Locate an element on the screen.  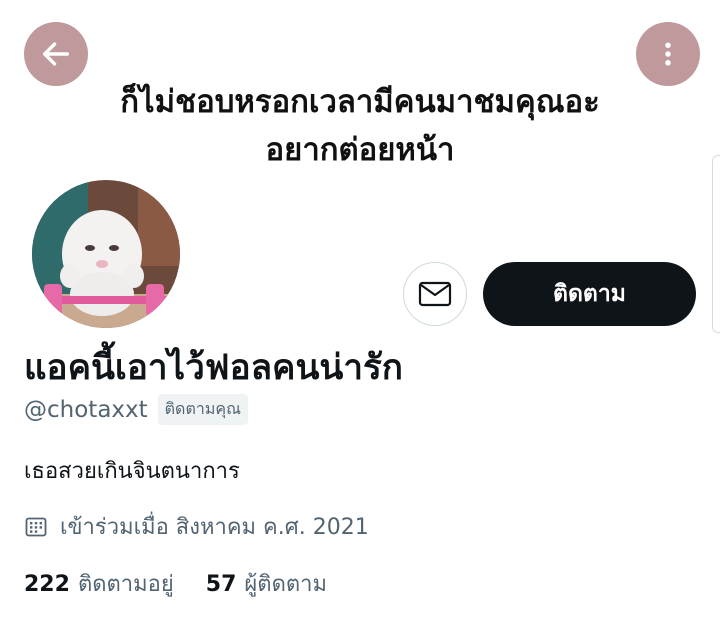
handle-row: @chotaxxt ติดตามคุณ is located at coordinates (136, 409).